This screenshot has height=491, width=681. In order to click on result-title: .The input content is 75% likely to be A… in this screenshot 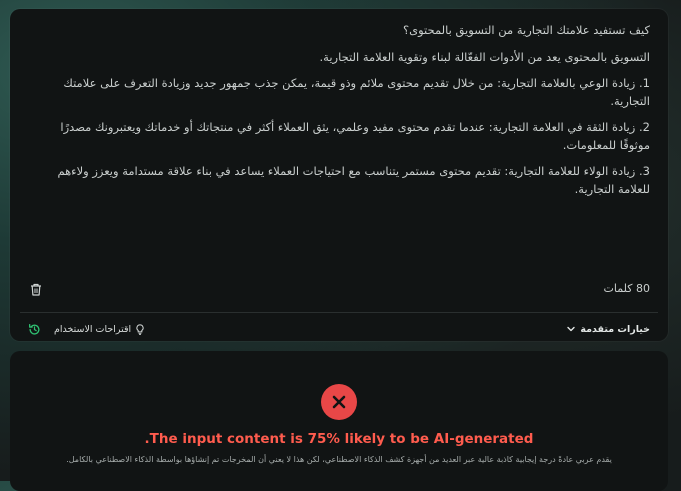, I will do `click(339, 439)`.